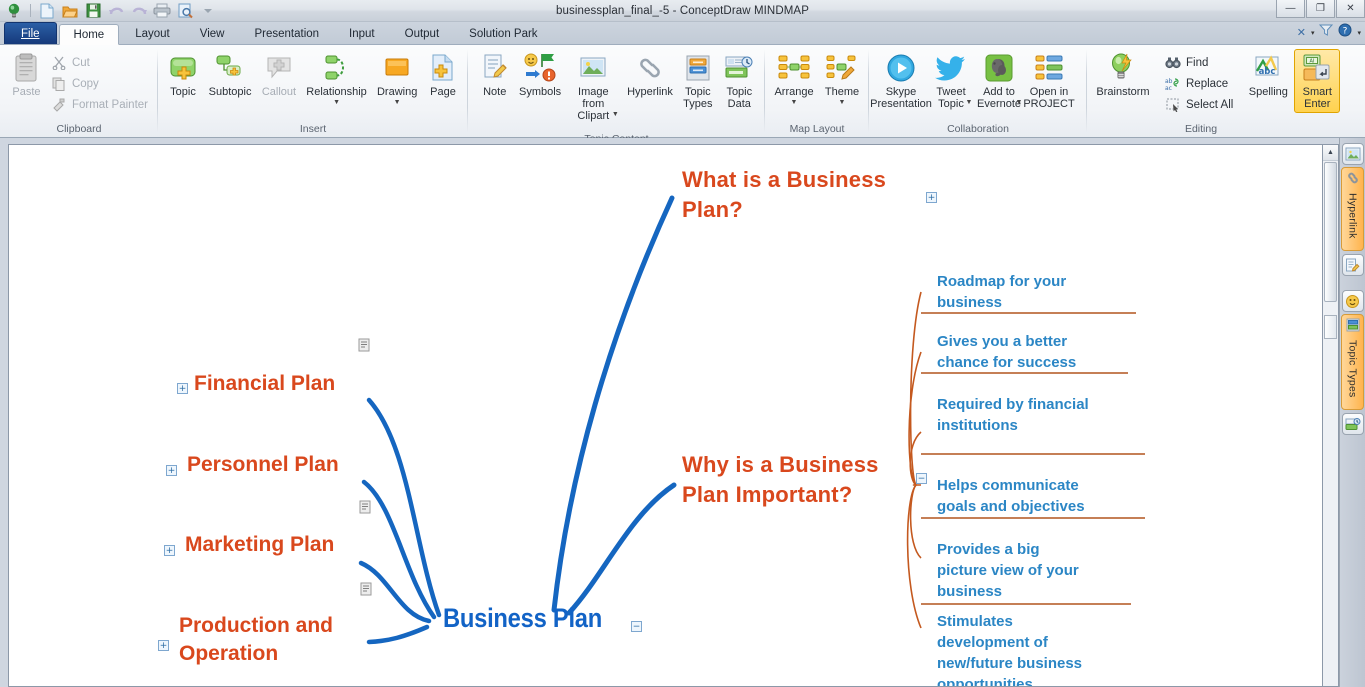 The height and width of the screenshot is (687, 1365). What do you see at coordinates (100, 83) in the screenshot?
I see `copy-button: Copy` at bounding box center [100, 83].